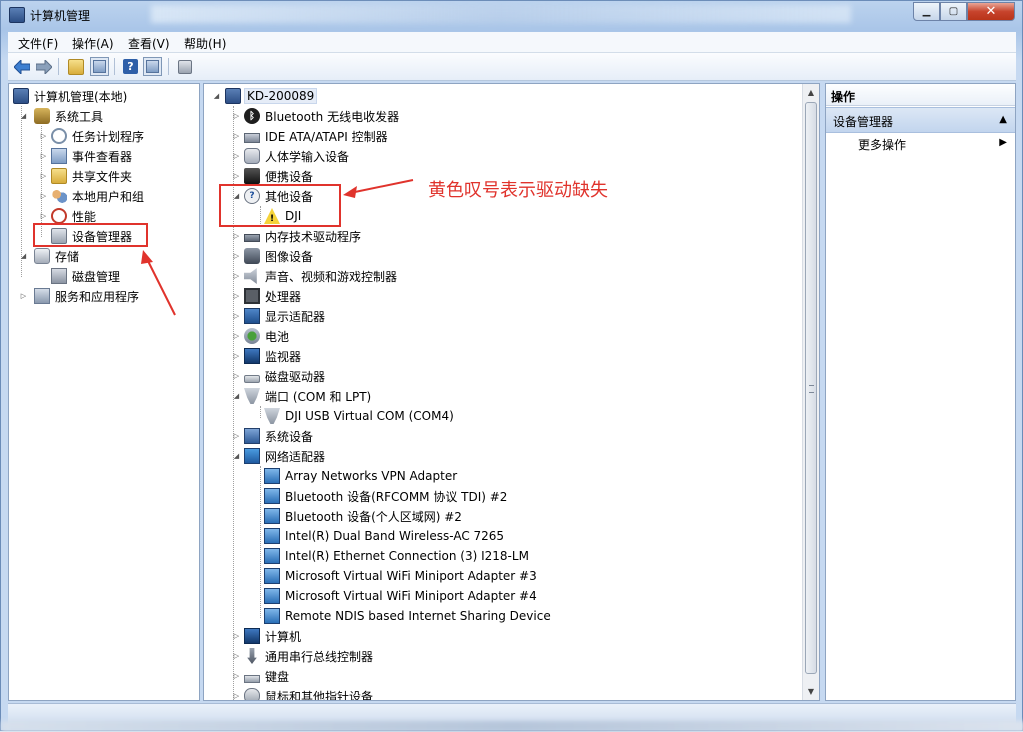  I want to click on network-adapter-item: Bluetooth 设备(个人区域网) #2, so click(364, 516).